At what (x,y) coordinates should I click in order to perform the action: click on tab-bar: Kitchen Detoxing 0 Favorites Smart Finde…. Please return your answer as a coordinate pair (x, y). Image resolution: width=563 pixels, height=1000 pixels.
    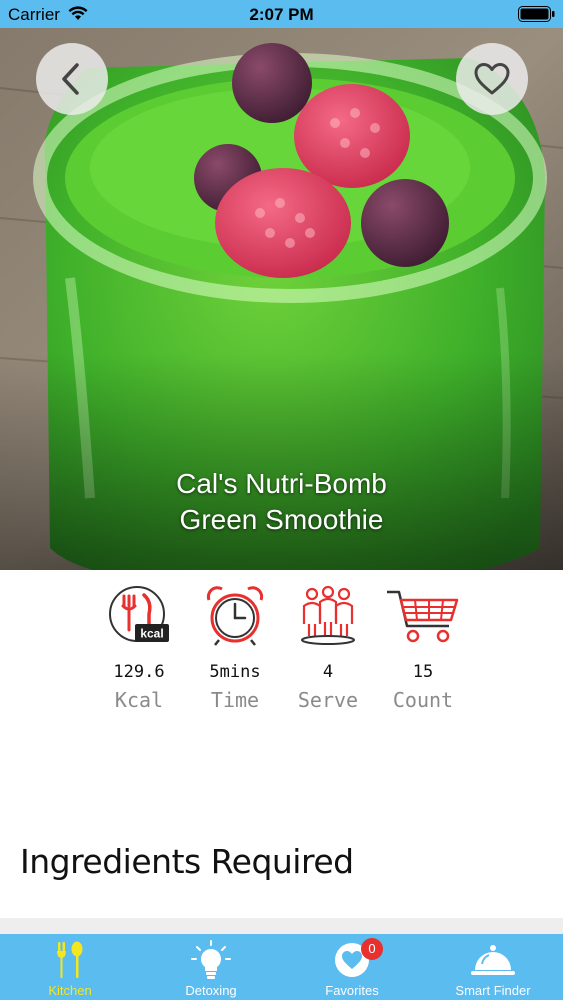
    Looking at the image, I should click on (281, 967).